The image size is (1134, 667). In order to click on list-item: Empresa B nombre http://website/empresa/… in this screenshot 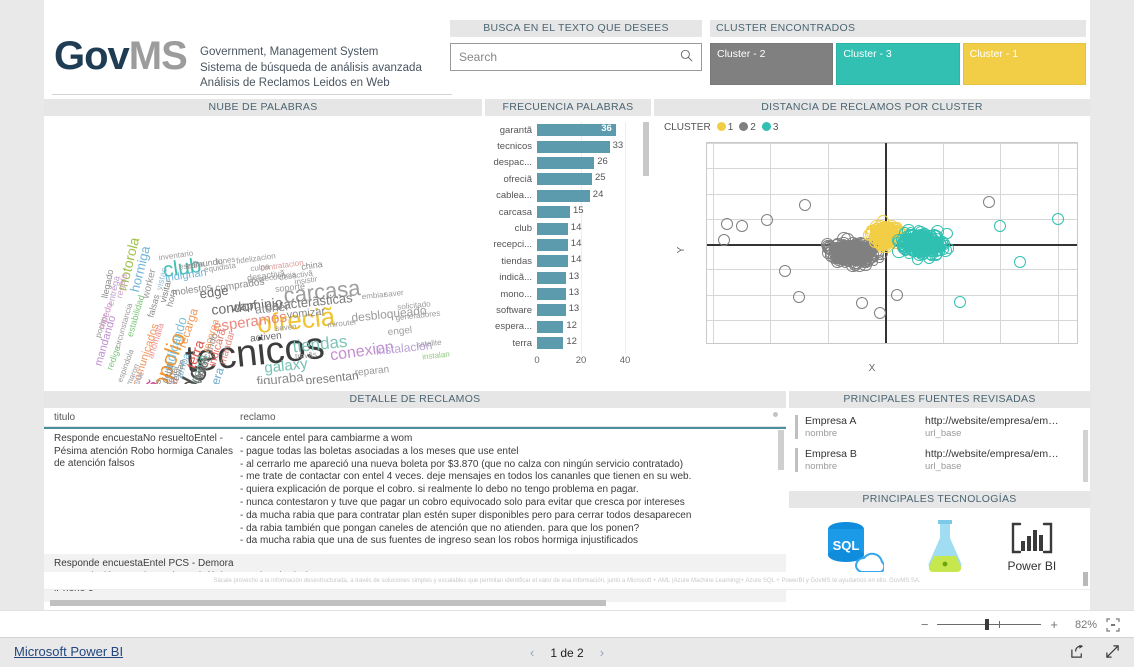, I will do `click(939, 461)`.